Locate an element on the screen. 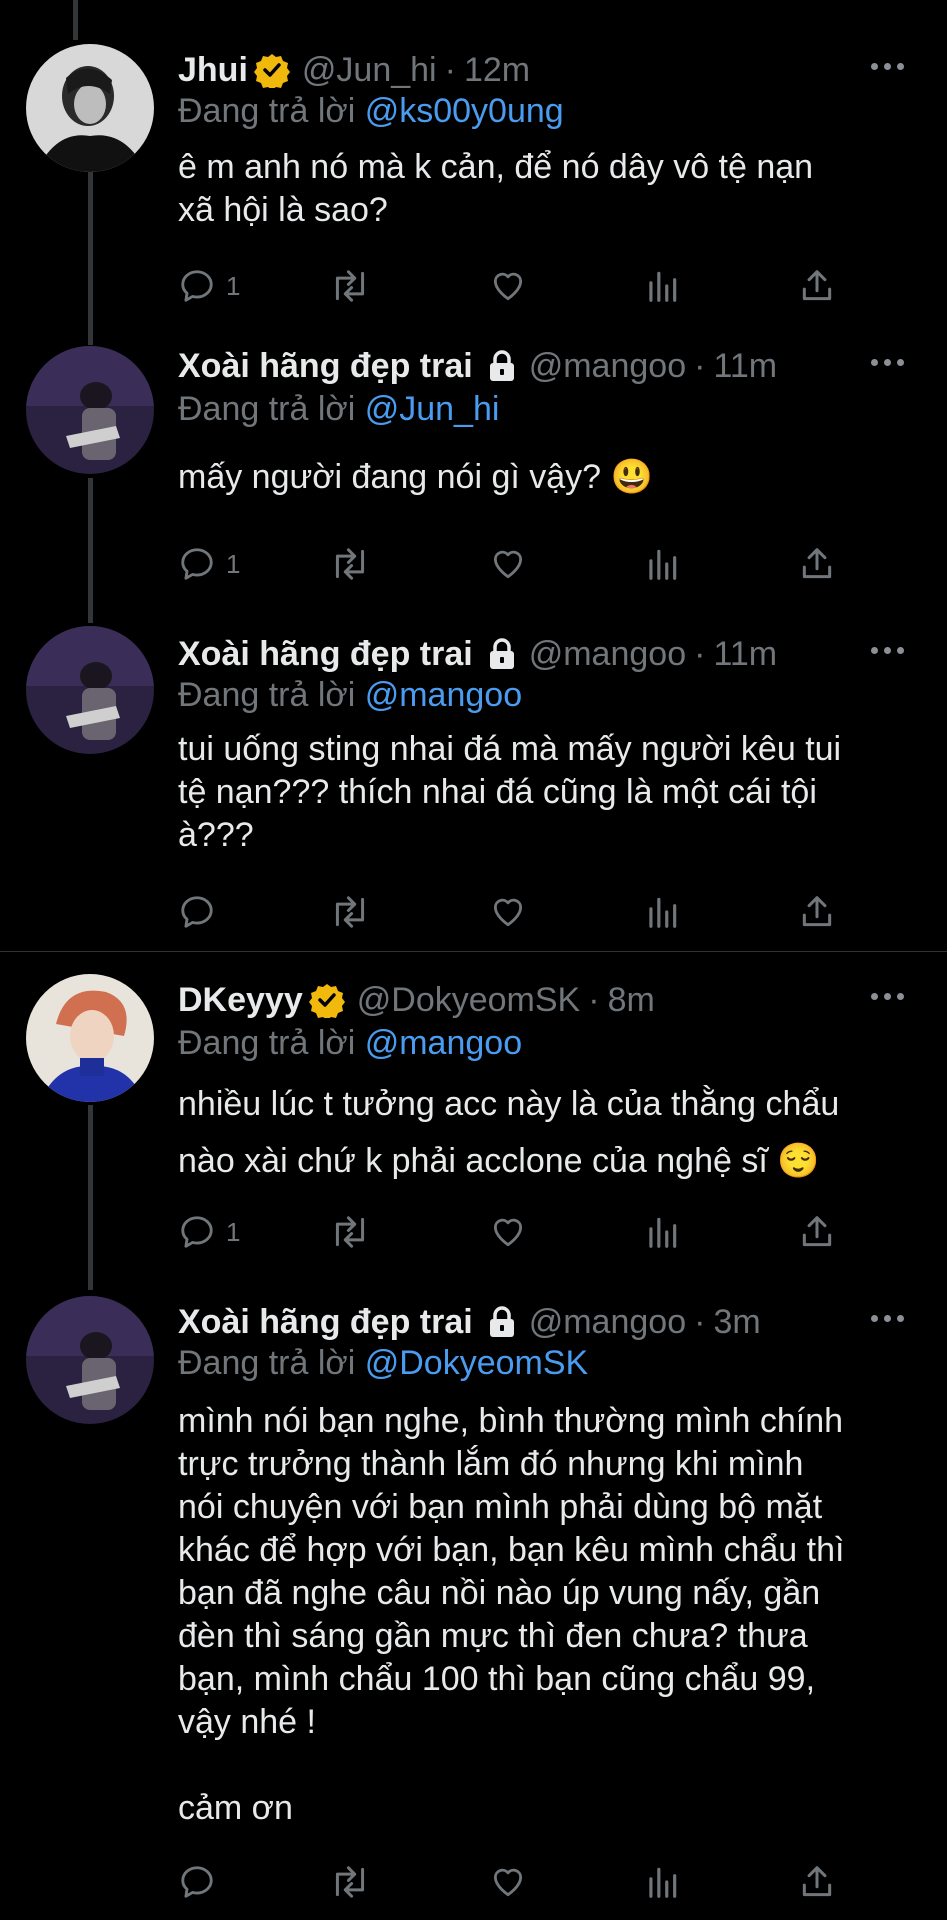 The image size is (947, 1920). reply-to-link: @ks00y0ung is located at coordinates (464, 111).